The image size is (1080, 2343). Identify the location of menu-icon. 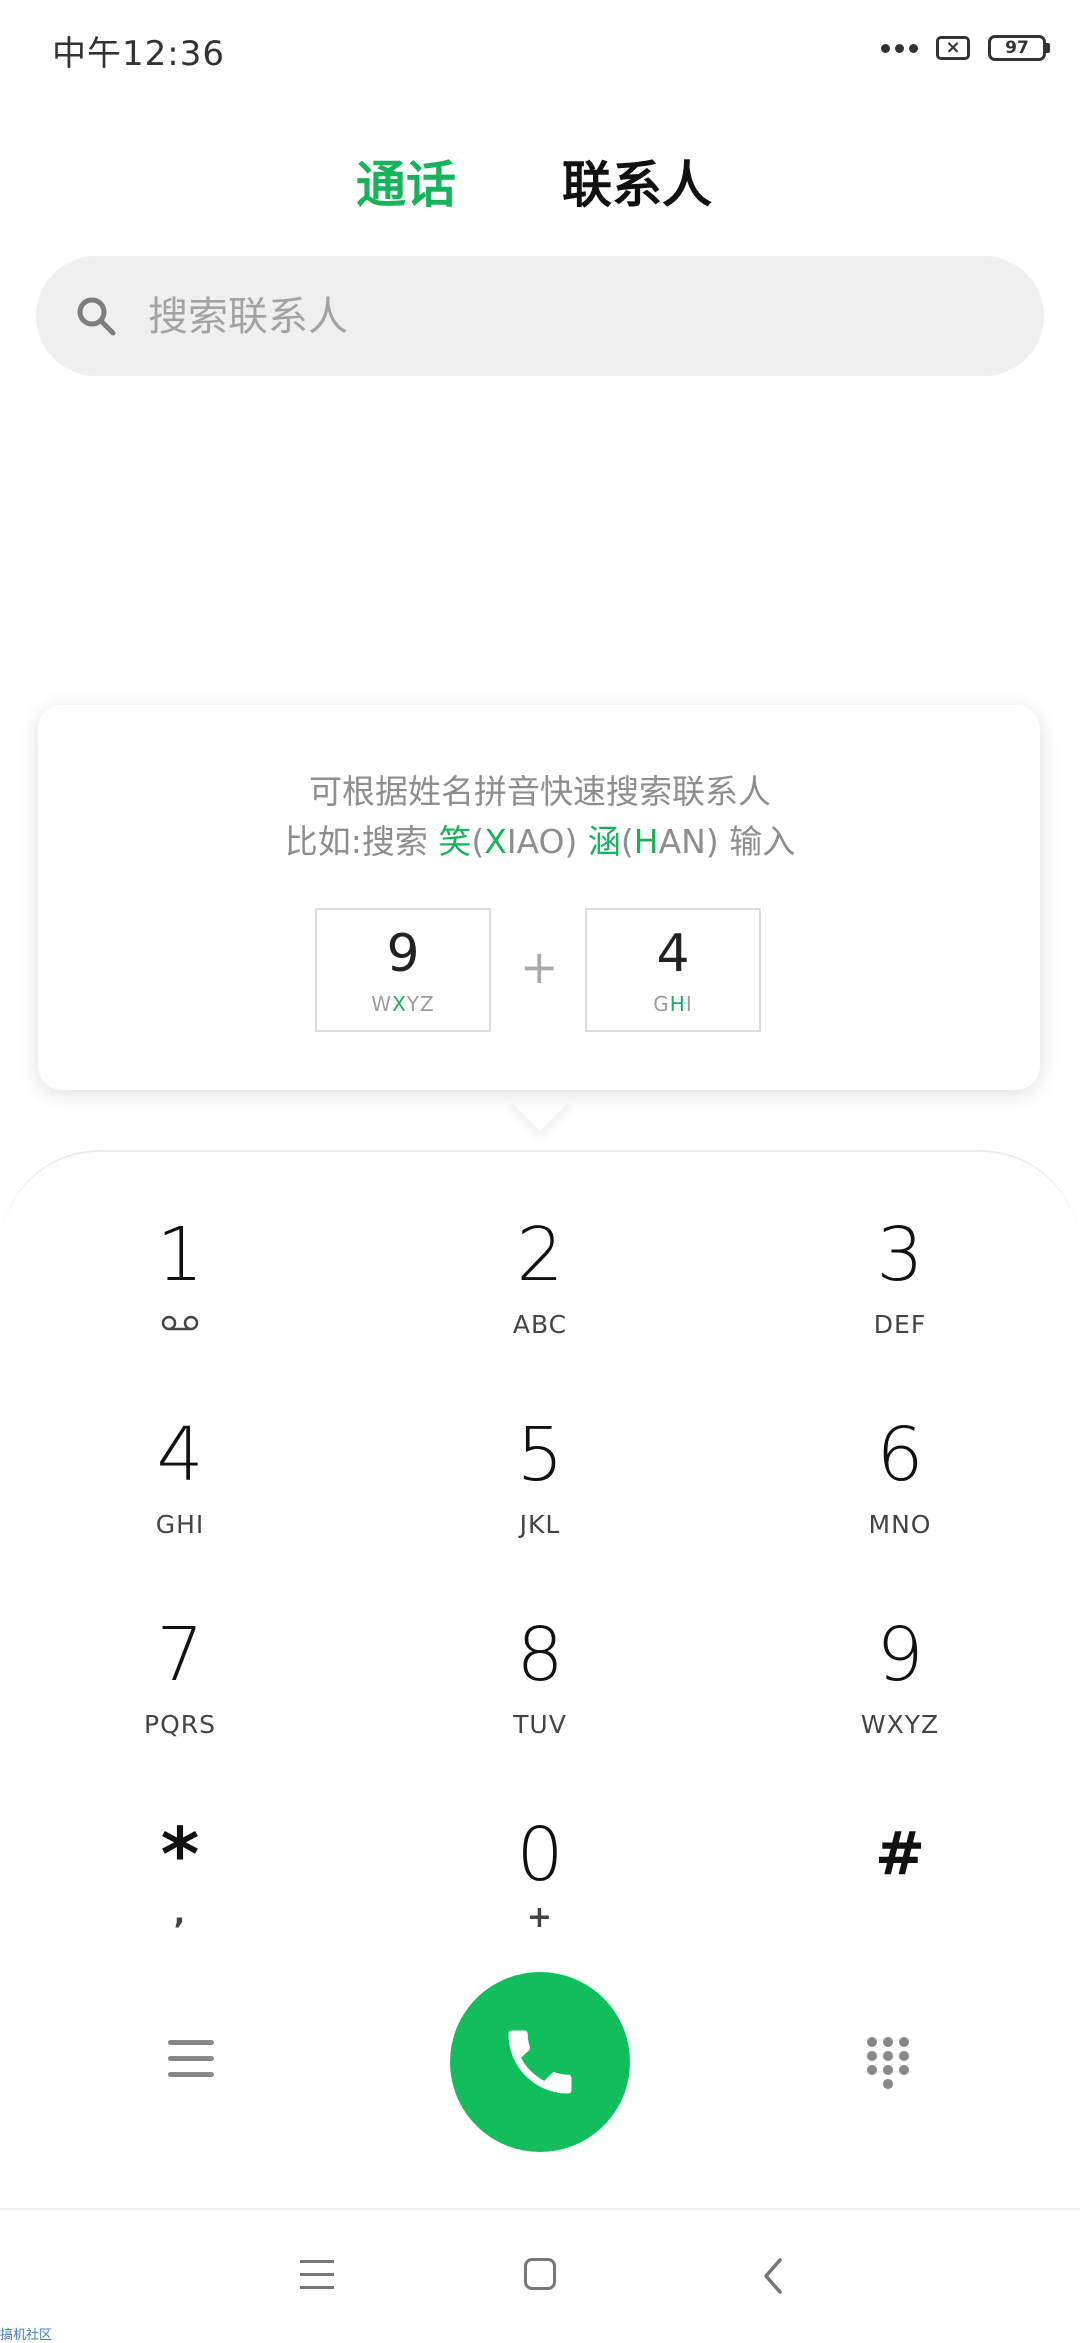
(191, 2060).